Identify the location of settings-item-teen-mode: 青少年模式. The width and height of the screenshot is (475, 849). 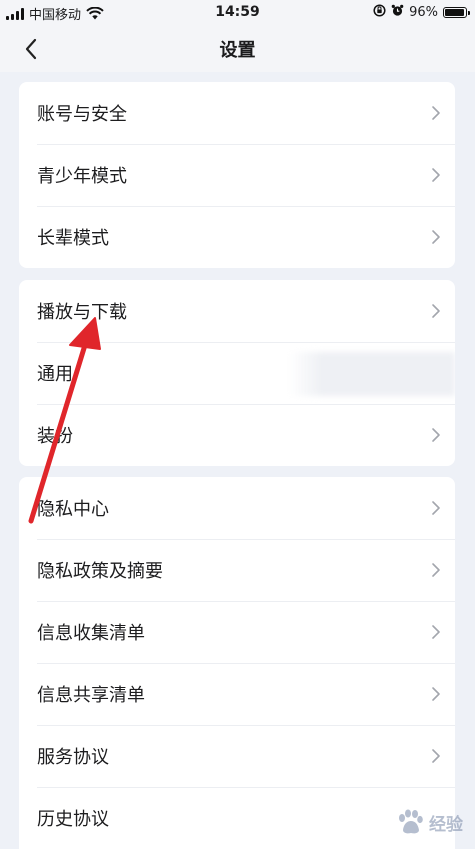
(237, 175).